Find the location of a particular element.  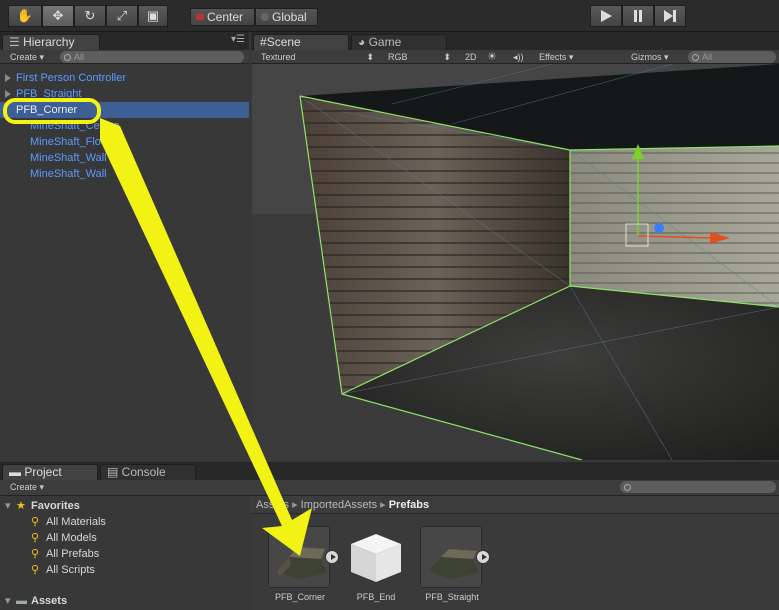

hierarchy-item-selected: PFB_Corner is located at coordinates (124, 110).